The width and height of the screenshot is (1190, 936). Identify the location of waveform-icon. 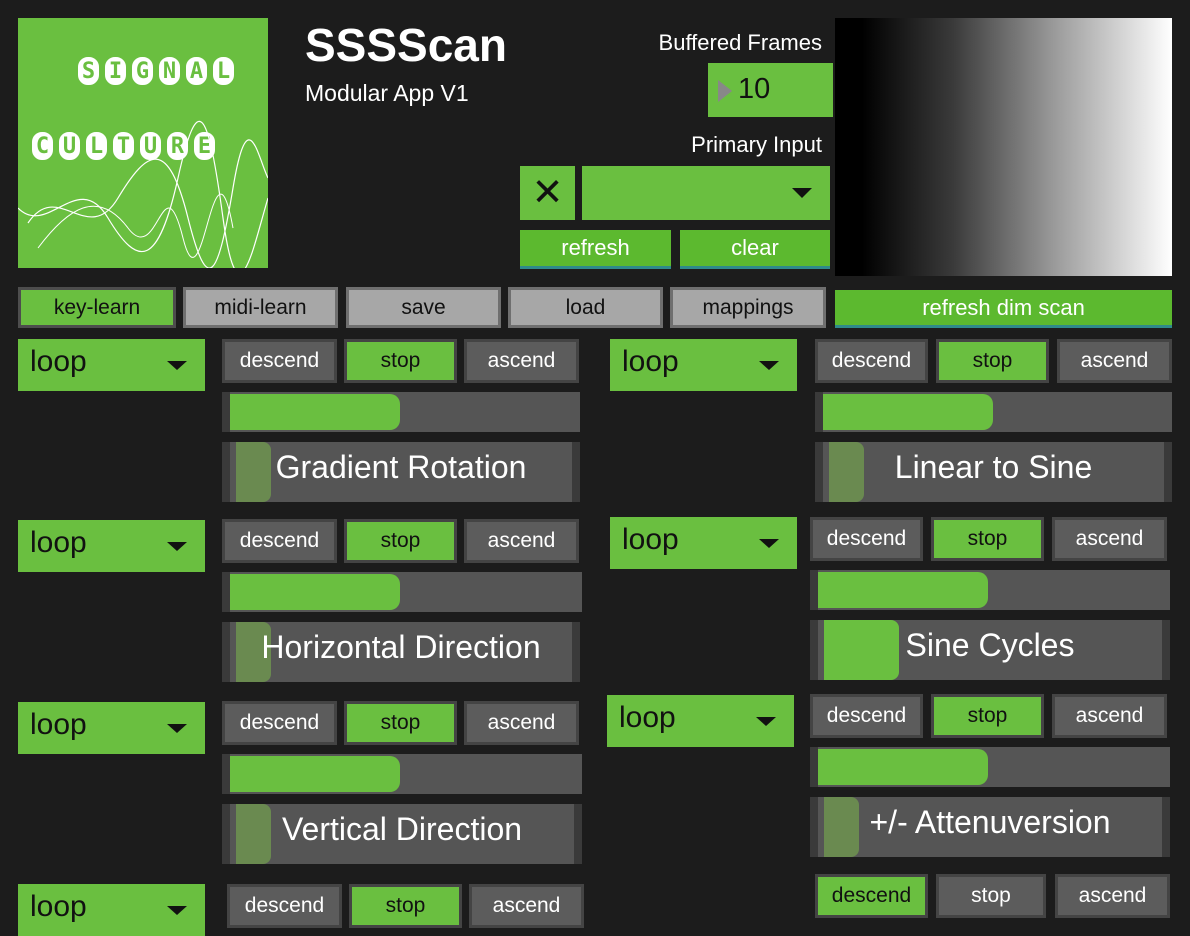
(143, 194).